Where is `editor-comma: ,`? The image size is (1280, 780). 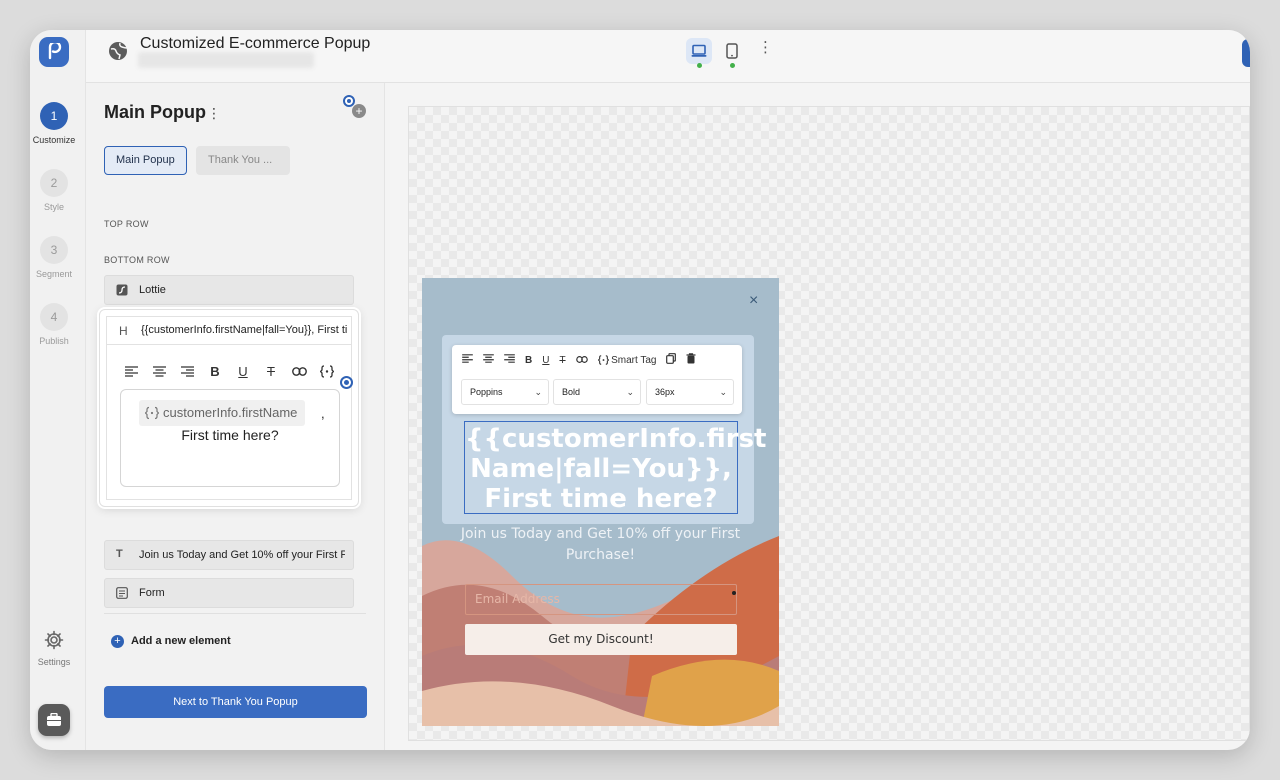
editor-comma: , is located at coordinates (323, 413).